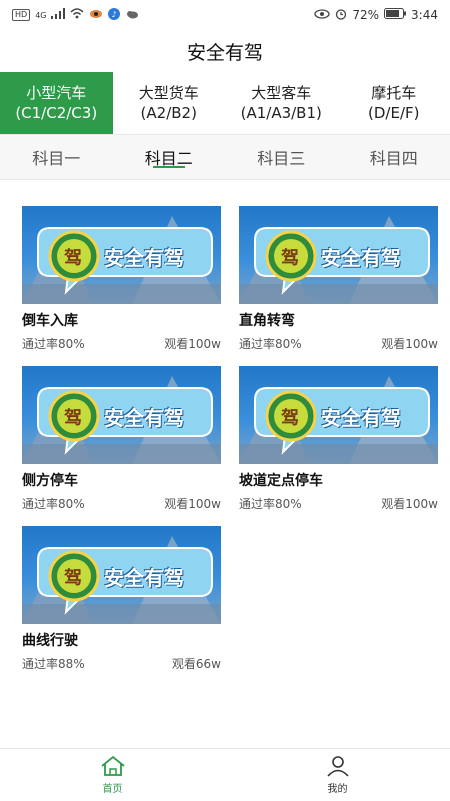 The width and height of the screenshot is (450, 801). Describe the element at coordinates (56, 113) in the screenshot. I see `category-code: (C1/C2/C3)` at that location.